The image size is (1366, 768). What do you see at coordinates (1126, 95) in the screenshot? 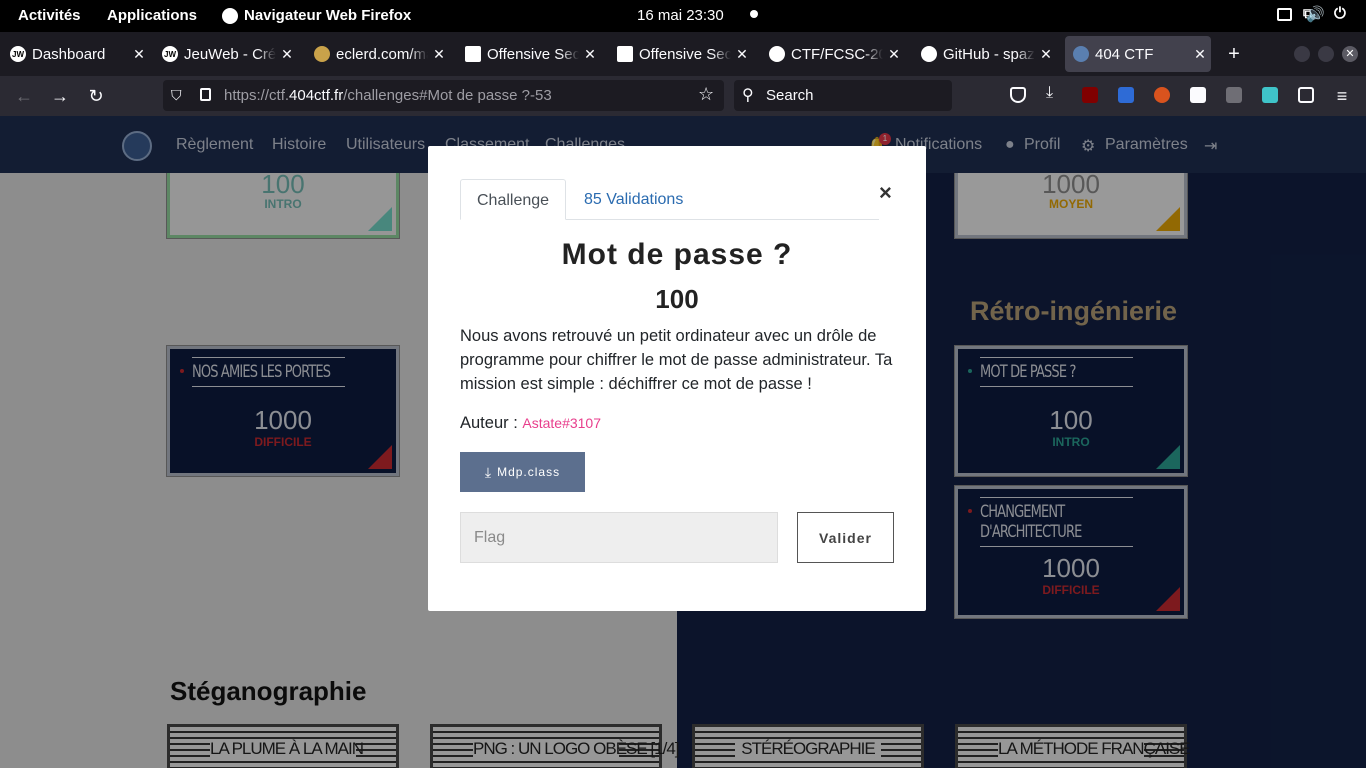
I see `extension-z-icon` at bounding box center [1126, 95].